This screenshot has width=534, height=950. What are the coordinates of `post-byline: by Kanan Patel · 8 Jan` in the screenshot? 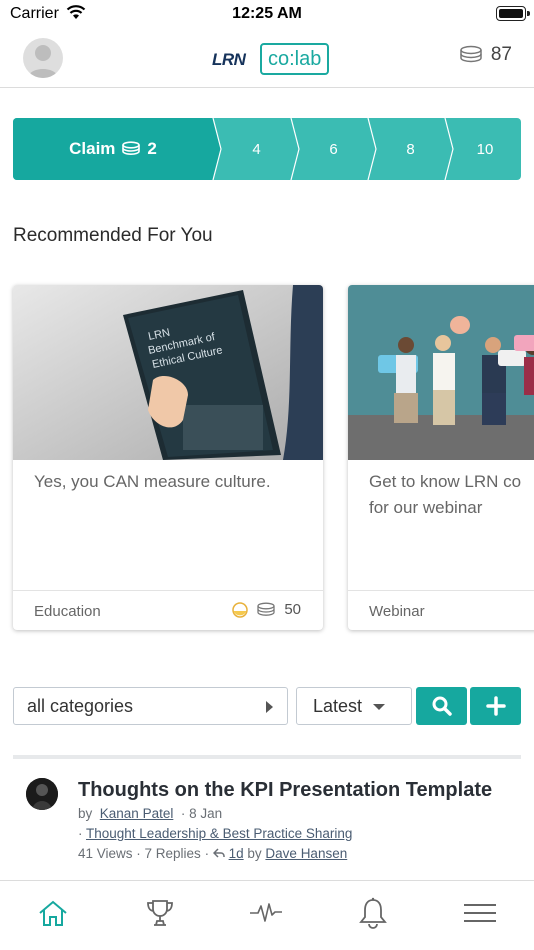 It's located at (150, 813).